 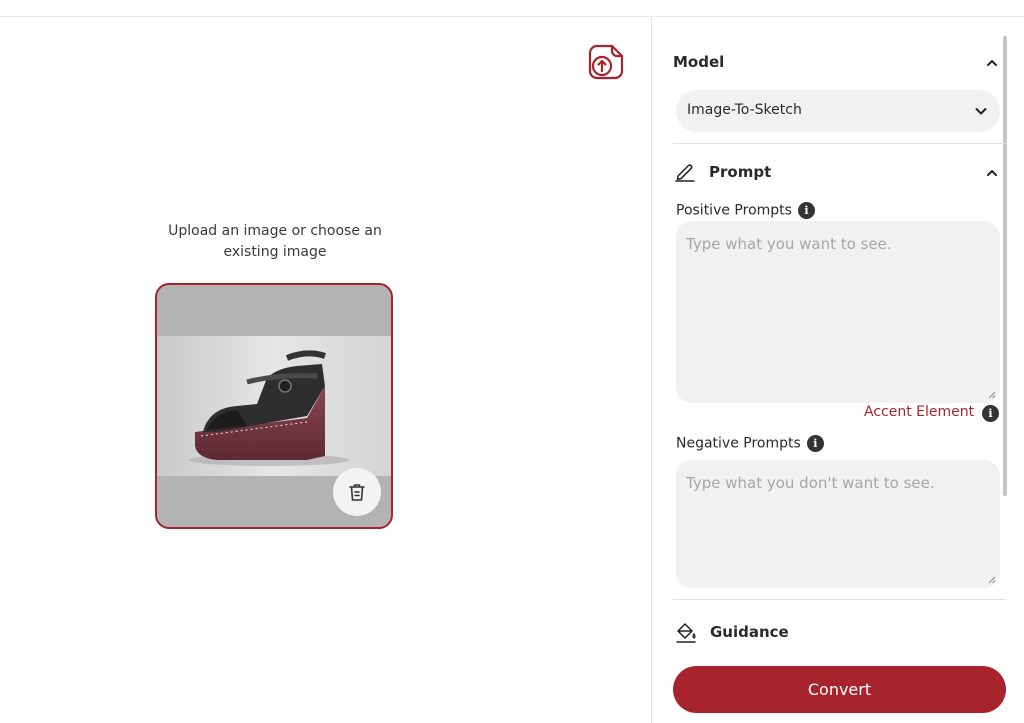 What do you see at coordinates (744, 110) in the screenshot?
I see `model-select-value: Image-To-Sketch` at bounding box center [744, 110].